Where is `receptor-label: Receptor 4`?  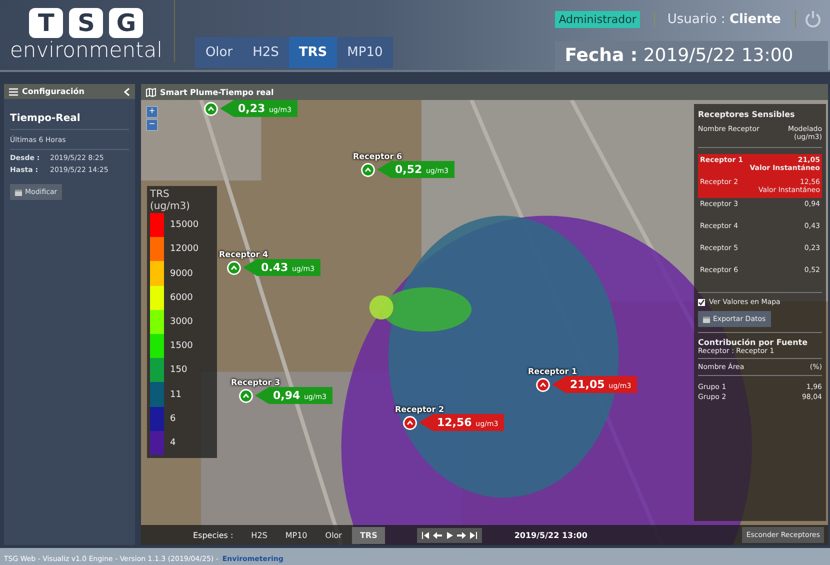
receptor-label: Receptor 4 is located at coordinates (244, 254).